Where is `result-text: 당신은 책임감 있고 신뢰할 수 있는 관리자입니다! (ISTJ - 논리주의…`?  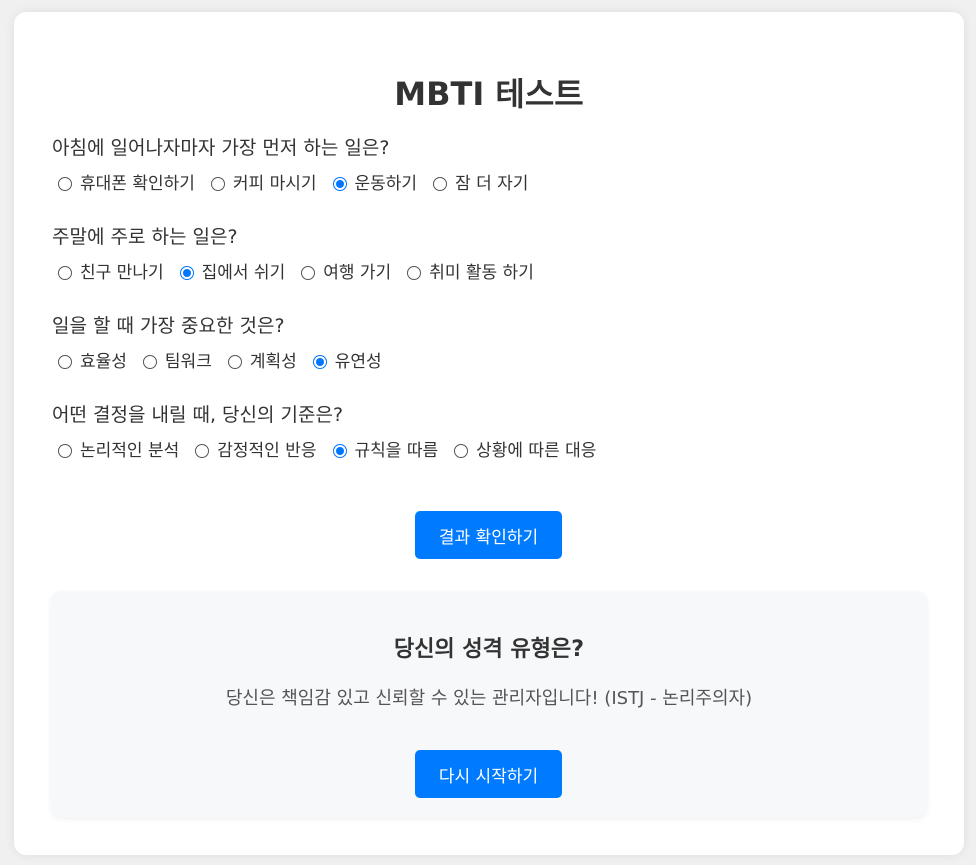 result-text: 당신은 책임감 있고 신뢰할 수 있는 관리자입니다! (ISTJ - 논리주의… is located at coordinates (489, 698).